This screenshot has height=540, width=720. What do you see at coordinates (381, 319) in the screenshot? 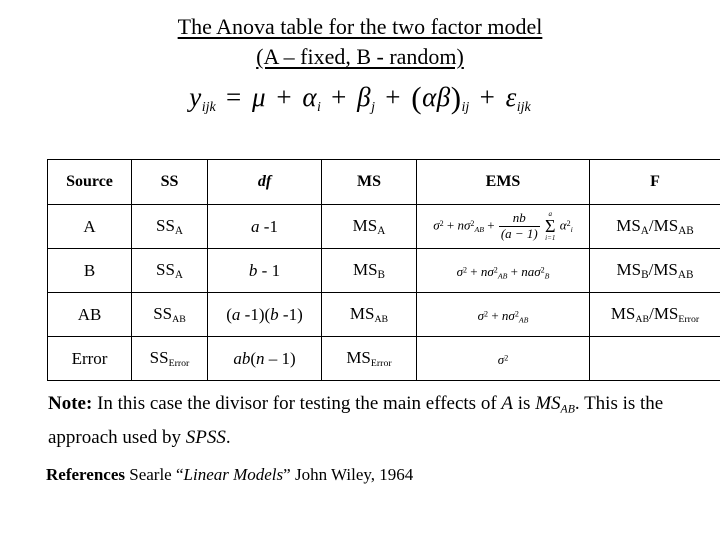
I see `ms-subscript: AB` at bounding box center [381, 319].